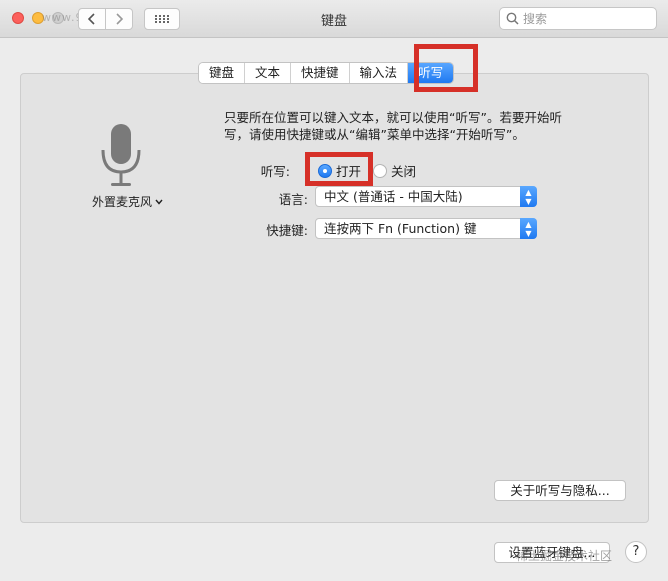  What do you see at coordinates (636, 552) in the screenshot?
I see `help-button: ?` at bounding box center [636, 552].